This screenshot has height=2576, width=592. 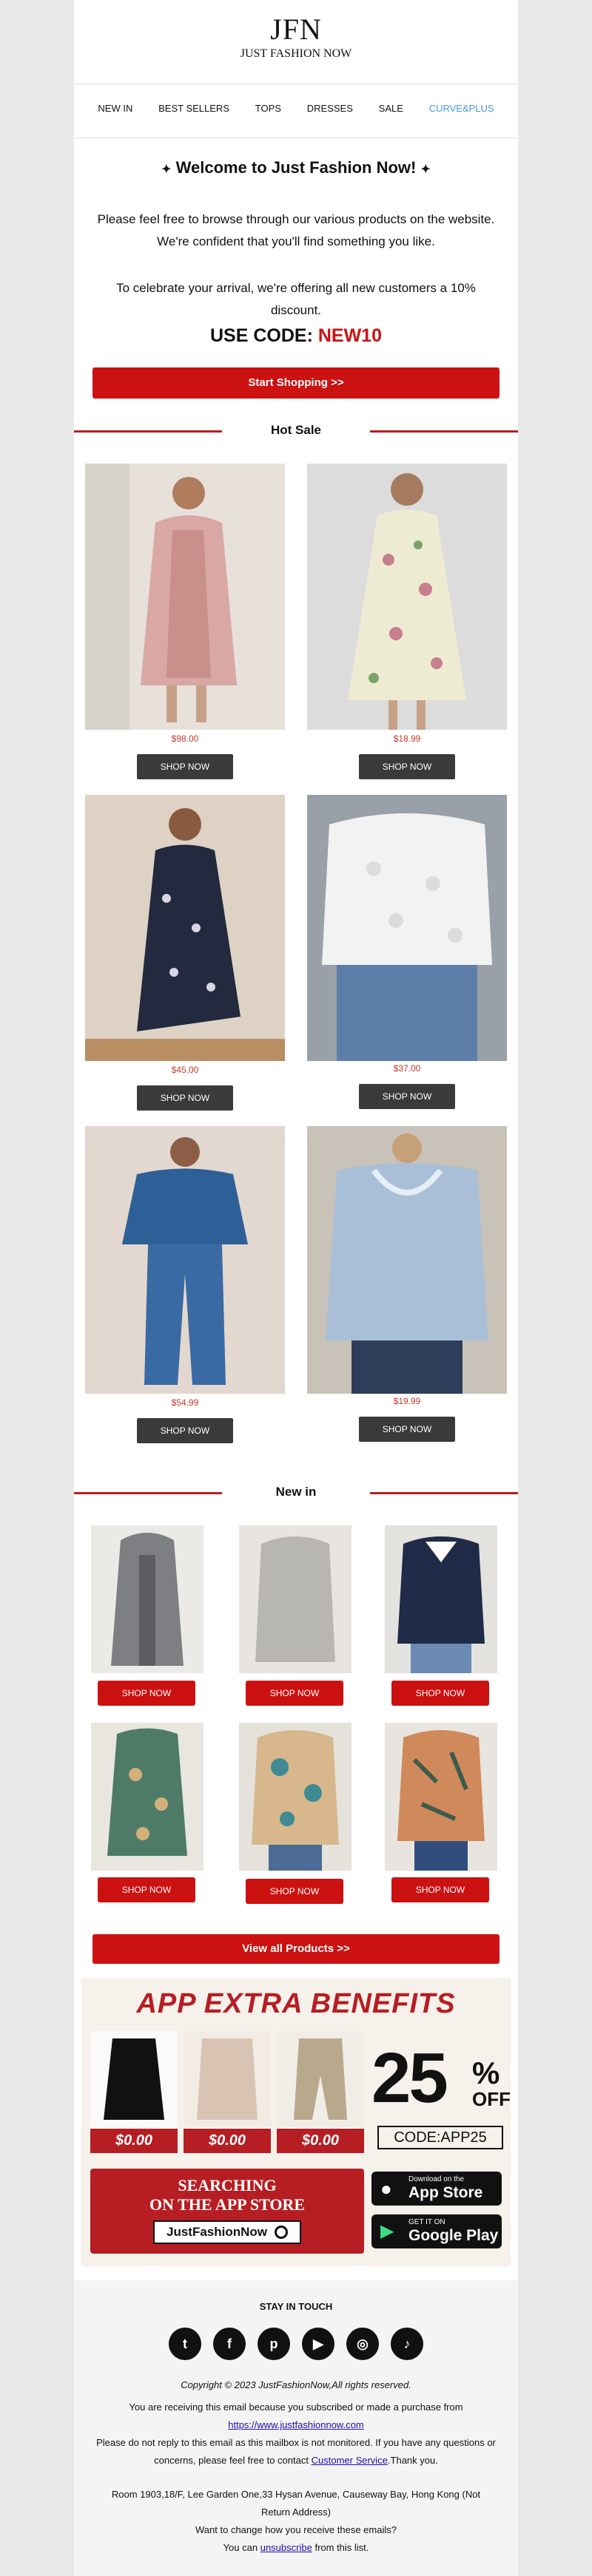 I want to click on footer-unsubscribe: You can unsubscribe from this list., so click(x=296, y=2547).